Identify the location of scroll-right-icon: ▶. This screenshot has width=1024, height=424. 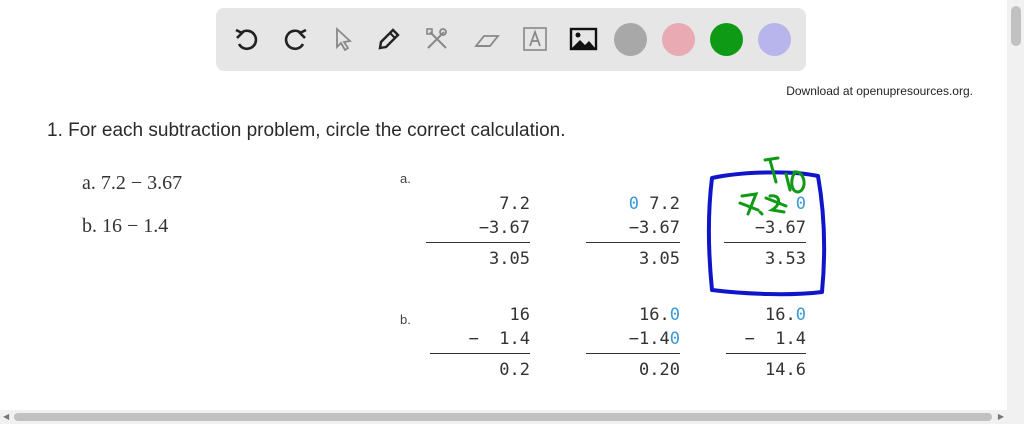
(1001, 416).